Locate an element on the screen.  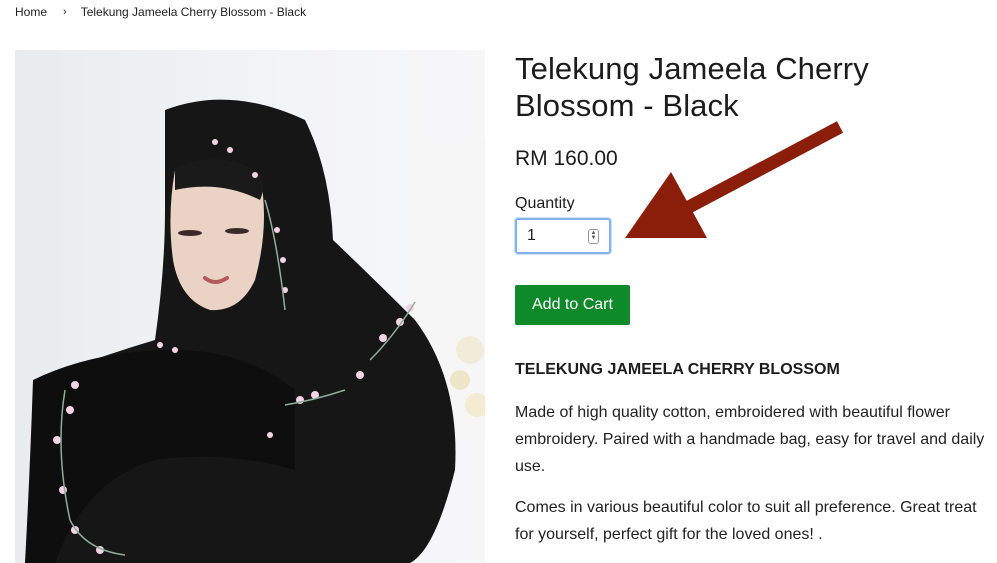
up-down-stepper-icon: ▲ ▼ is located at coordinates (593, 236).